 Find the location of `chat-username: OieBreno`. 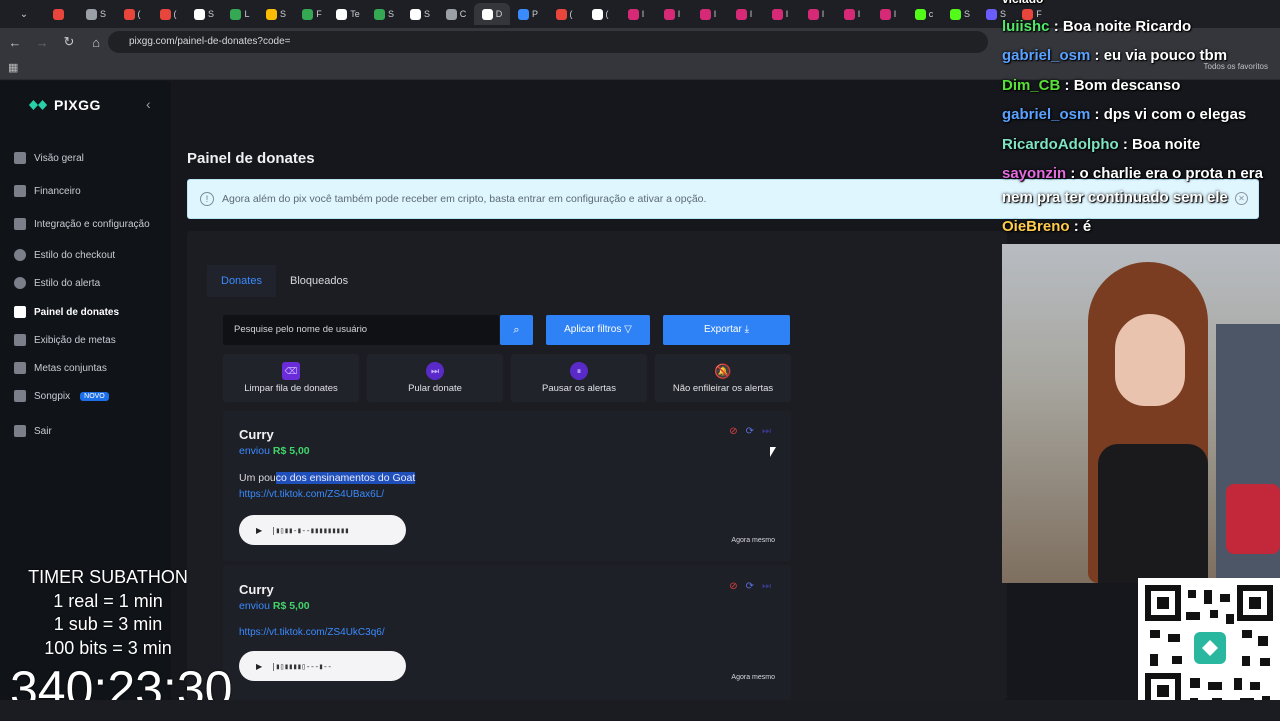

chat-username: OieBreno is located at coordinates (1036, 226).